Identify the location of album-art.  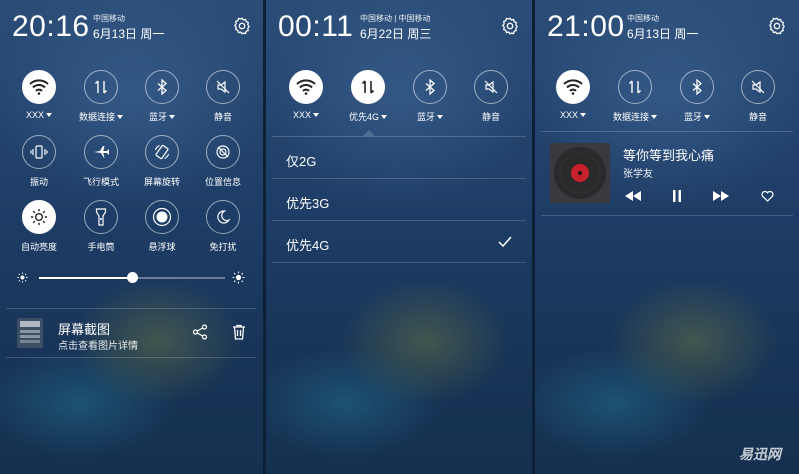
(580, 173).